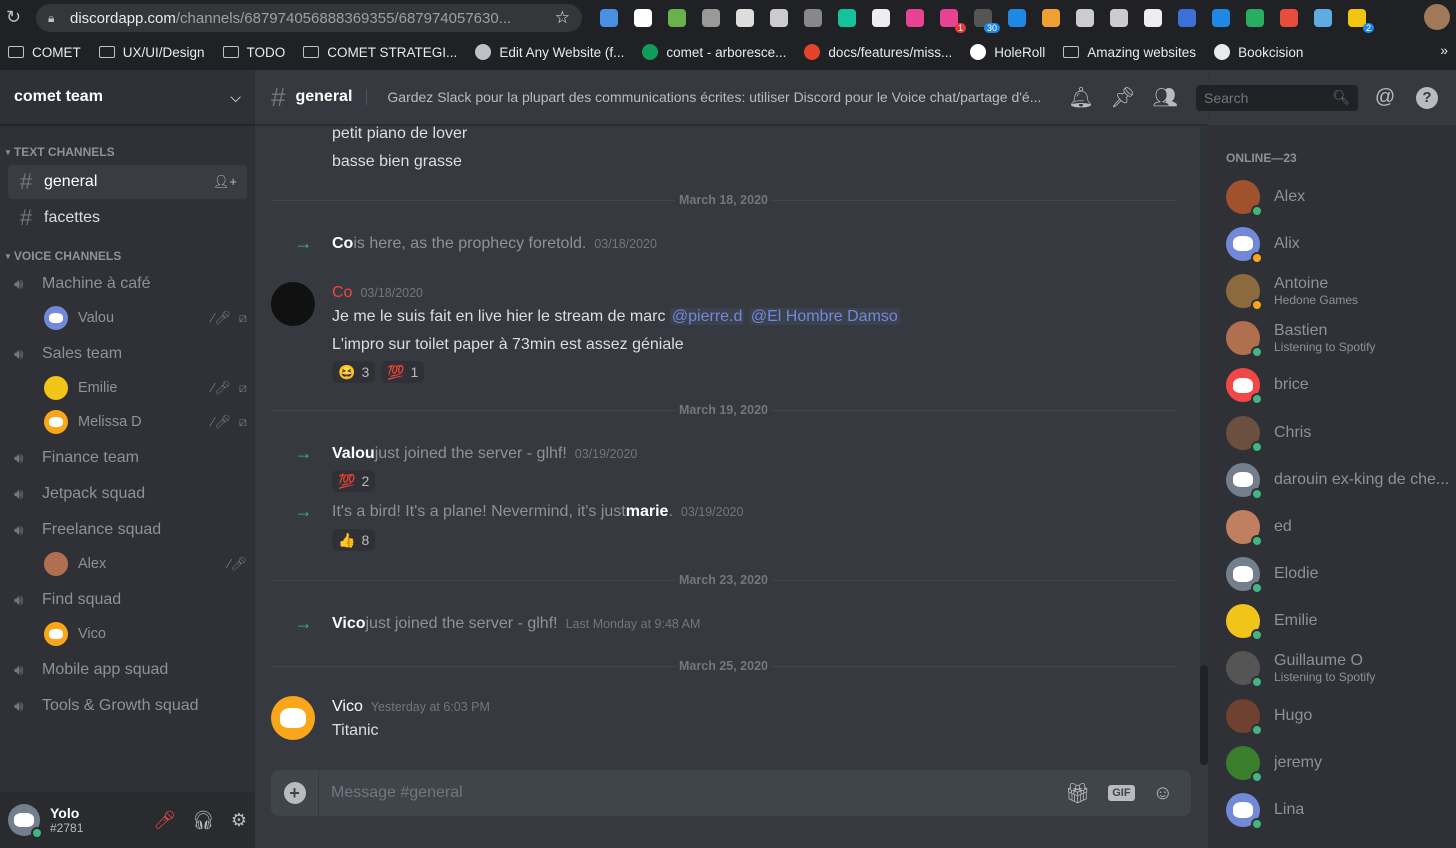 The height and width of the screenshot is (848, 1456). Describe the element at coordinates (1122, 98) in the screenshot. I see `pin-icon: 📌︎` at that location.